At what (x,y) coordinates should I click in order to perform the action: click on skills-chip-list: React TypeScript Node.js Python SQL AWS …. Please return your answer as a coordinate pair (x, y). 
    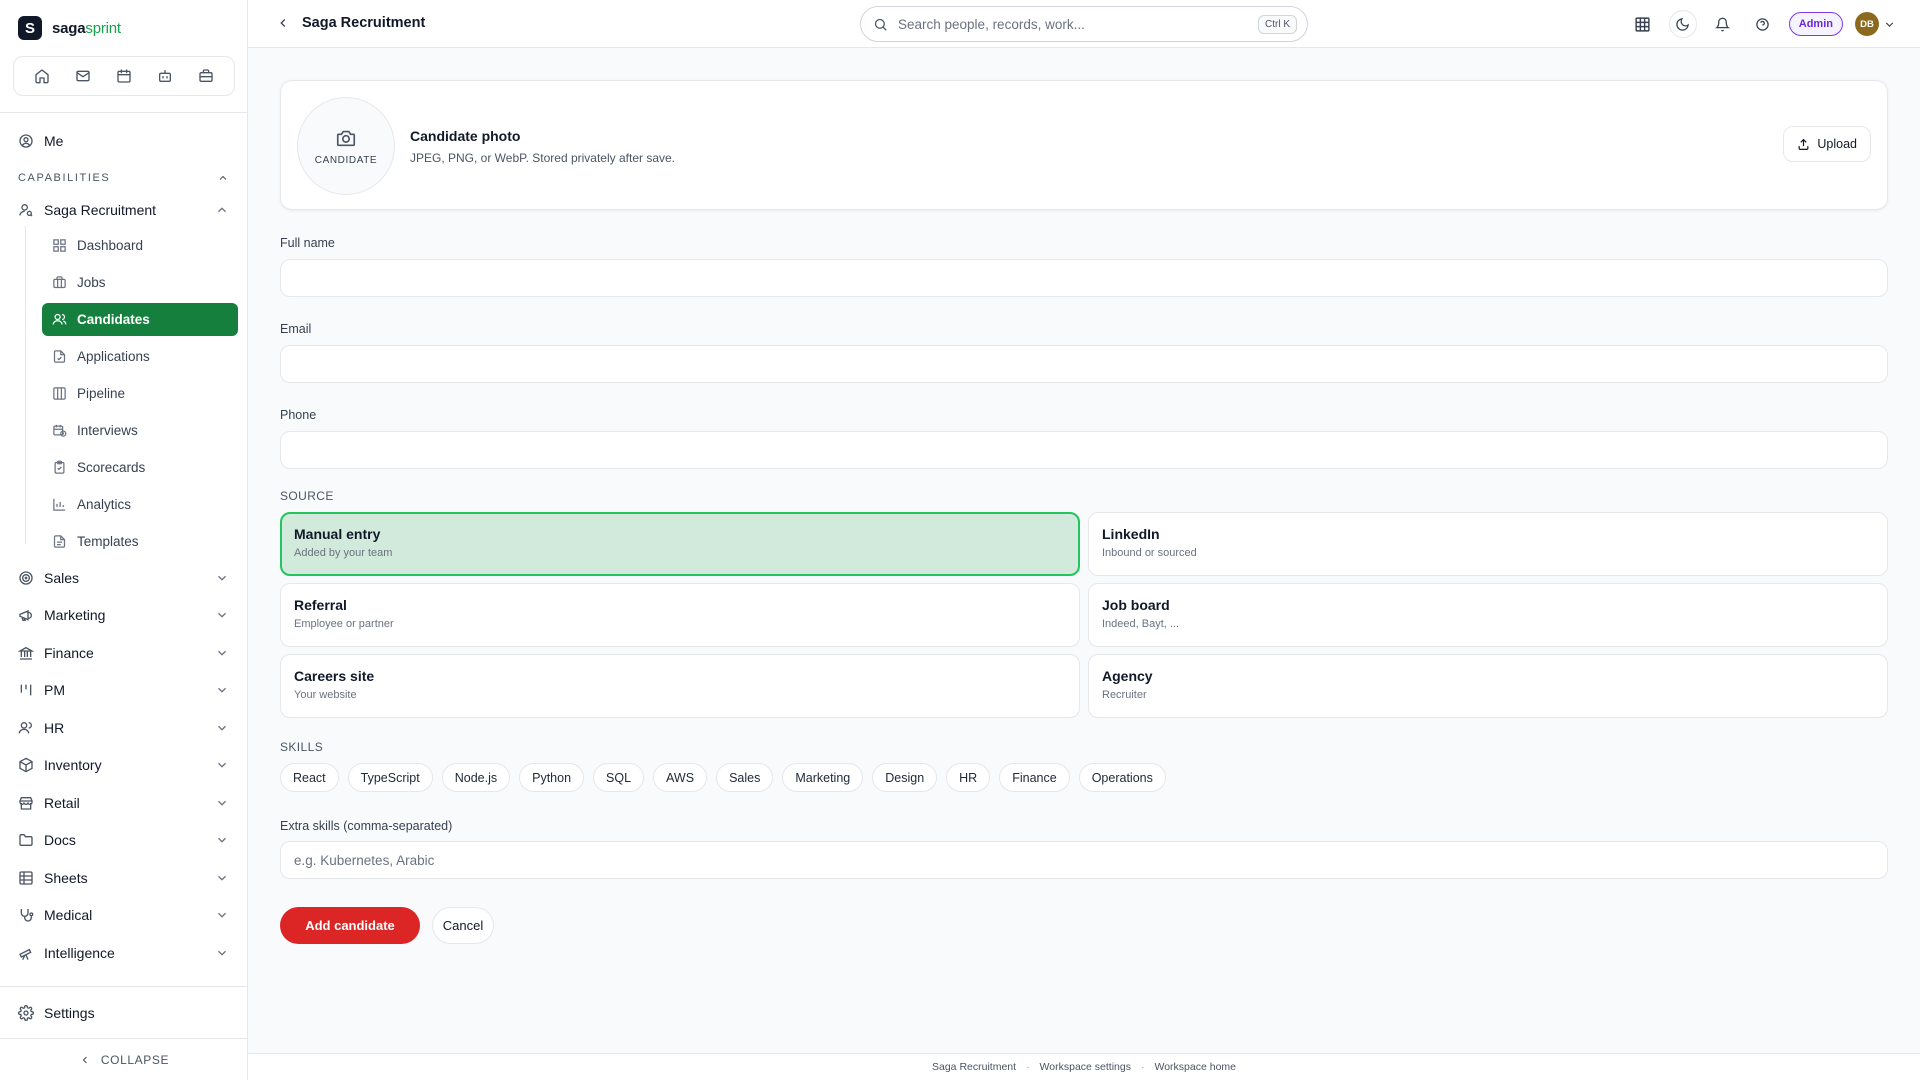
    Looking at the image, I should click on (723, 777).